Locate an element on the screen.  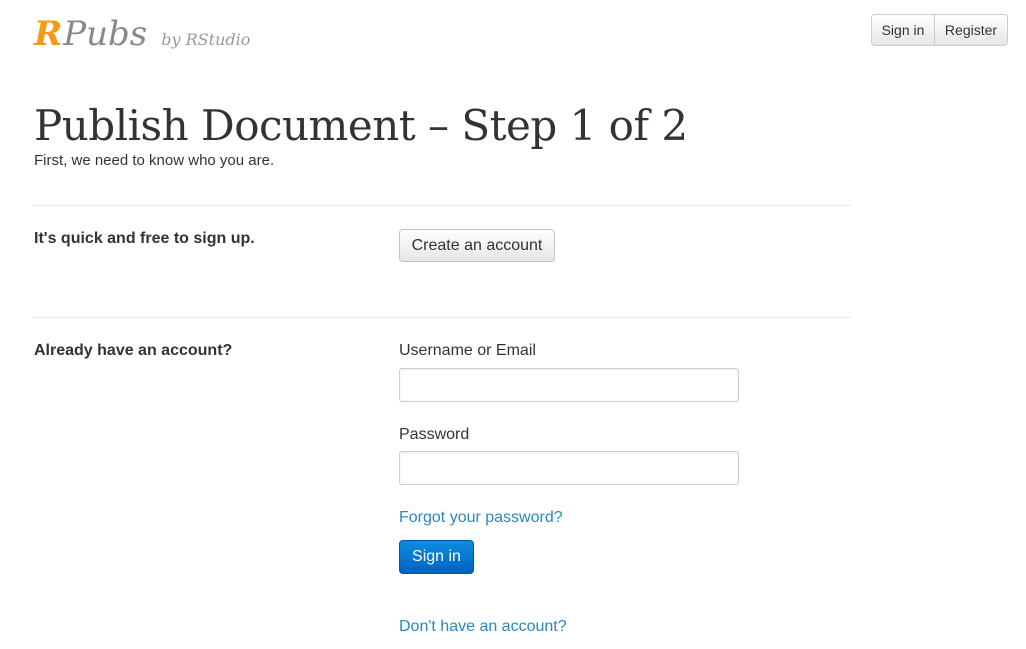
top-nav: Sign in Register is located at coordinates (939, 30).